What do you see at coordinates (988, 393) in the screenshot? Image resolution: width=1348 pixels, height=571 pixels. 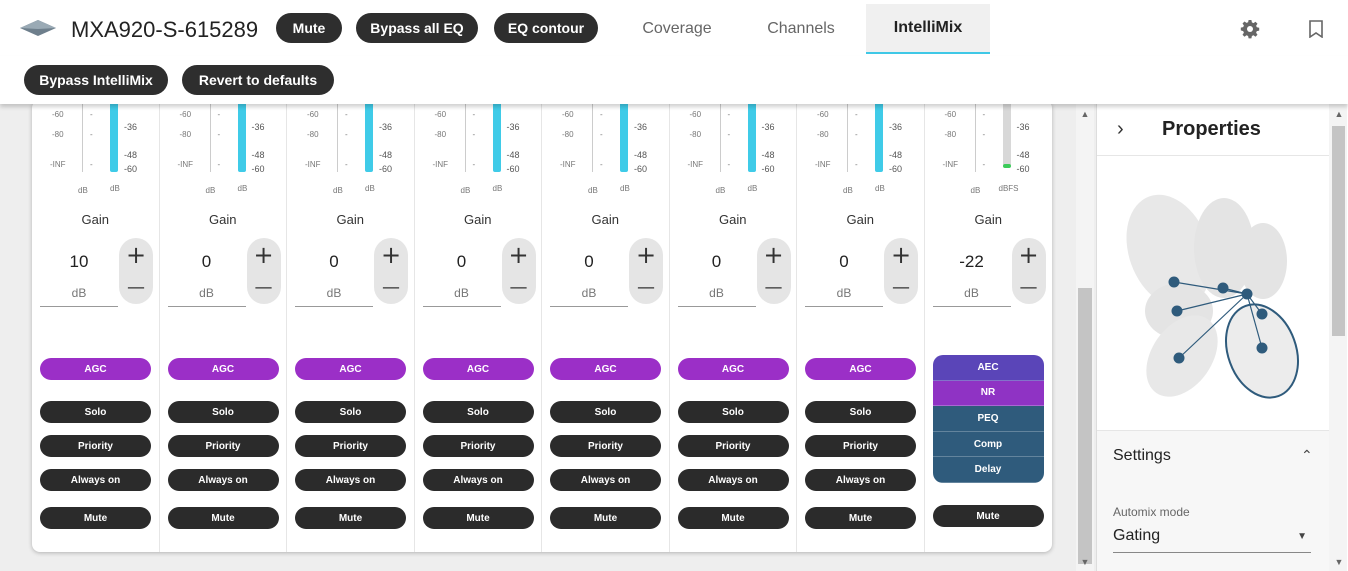 I see `dsp-block-nr-button: NR` at bounding box center [988, 393].